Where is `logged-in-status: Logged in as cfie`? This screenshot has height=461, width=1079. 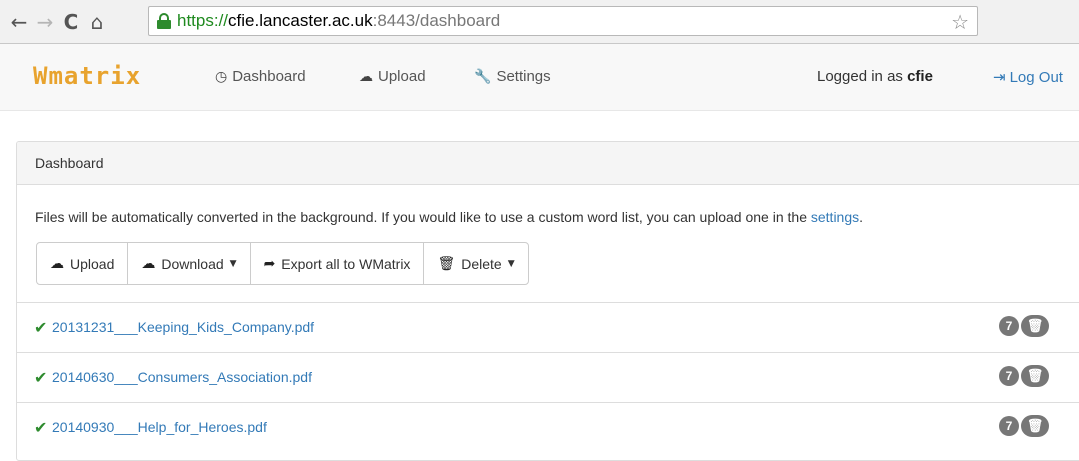 logged-in-status: Logged in as cfie is located at coordinates (875, 76).